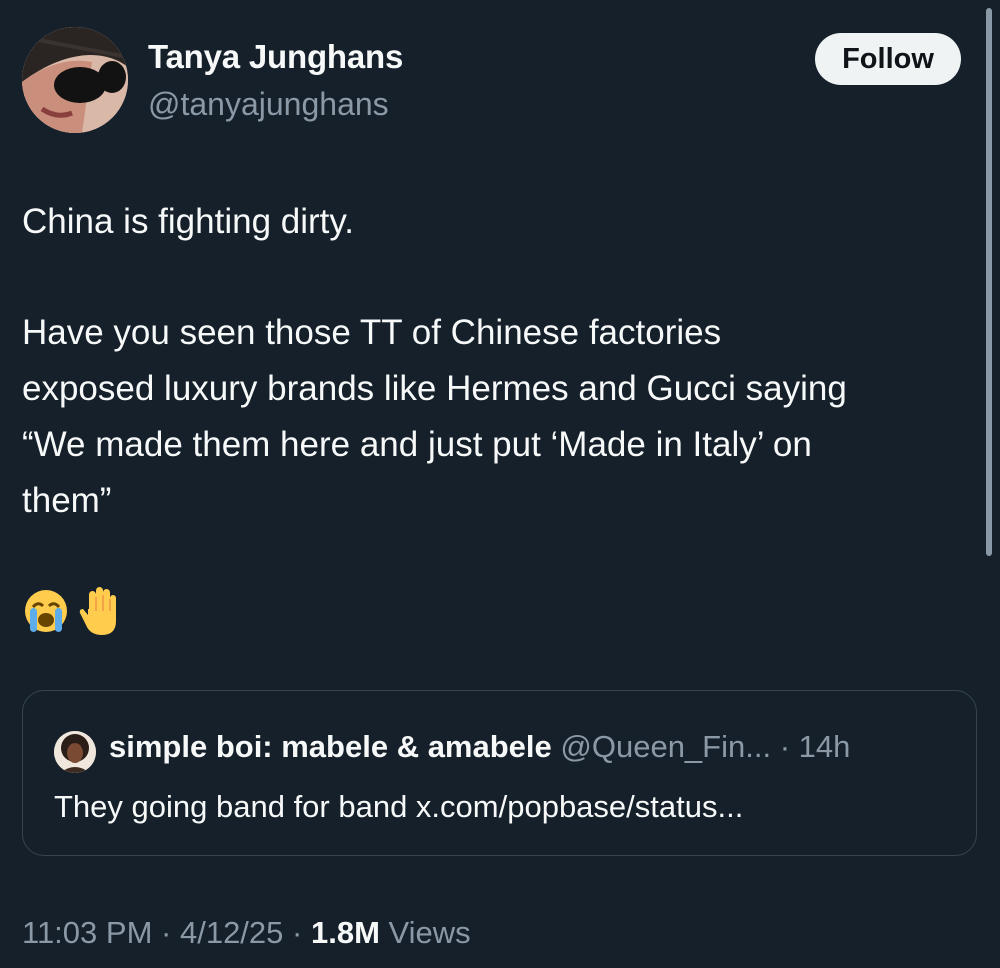 This screenshot has width=1000, height=968. Describe the element at coordinates (345, 932) in the screenshot. I see `views-count: 1.8M` at that location.